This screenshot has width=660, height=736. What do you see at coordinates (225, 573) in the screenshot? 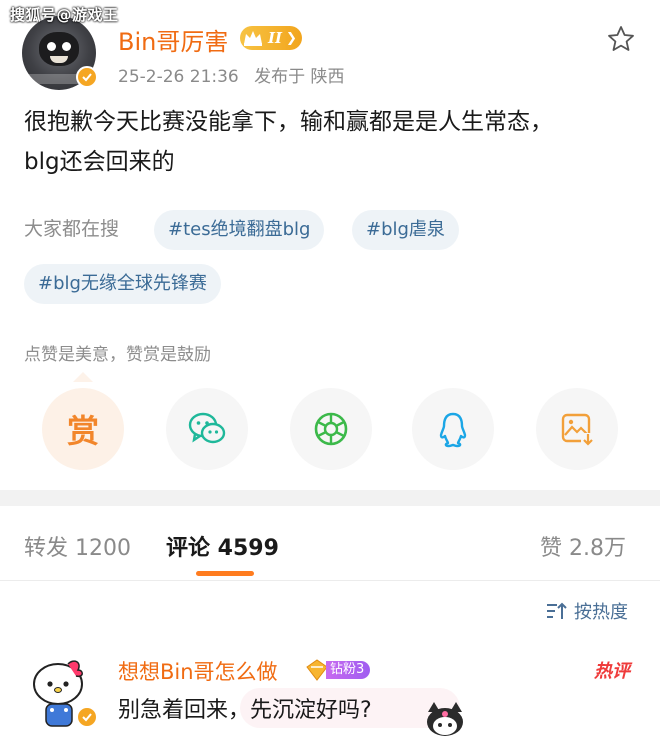
I see `active-tab-indicator` at bounding box center [225, 573].